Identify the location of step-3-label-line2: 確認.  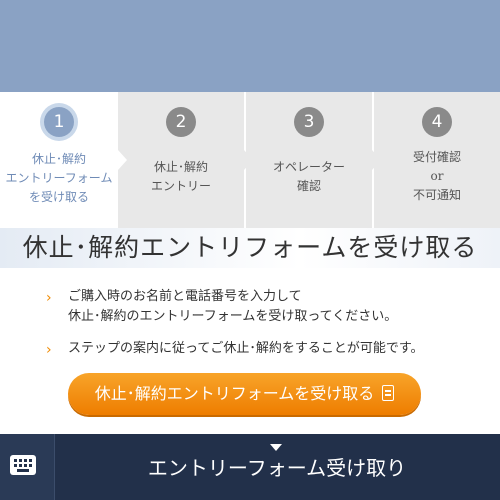
(308, 186).